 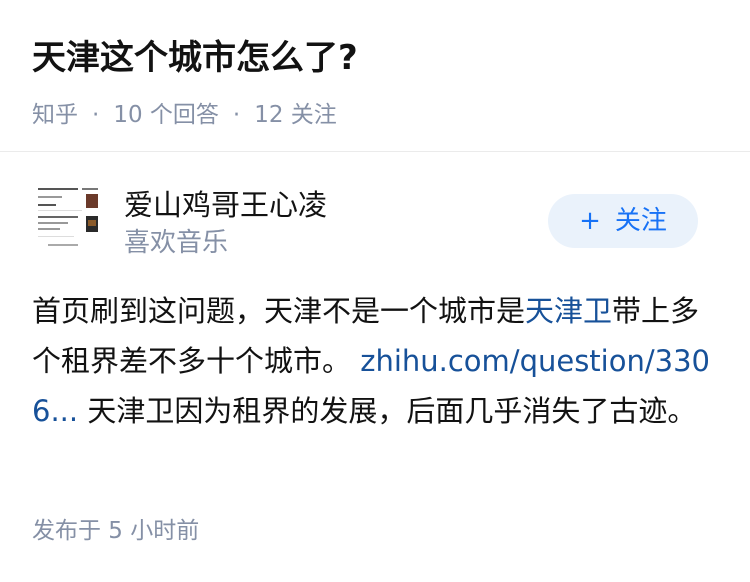 I want to click on avatar-image, so click(x=69, y=219).